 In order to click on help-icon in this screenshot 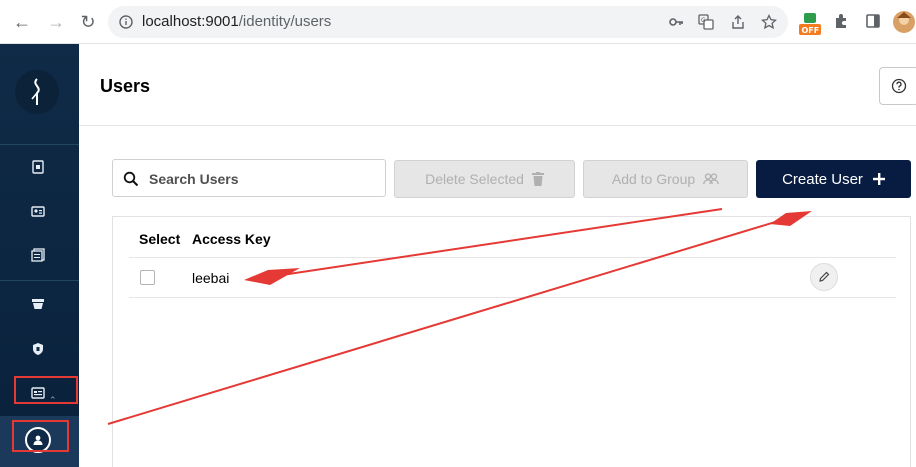, I will do `click(899, 86)`.